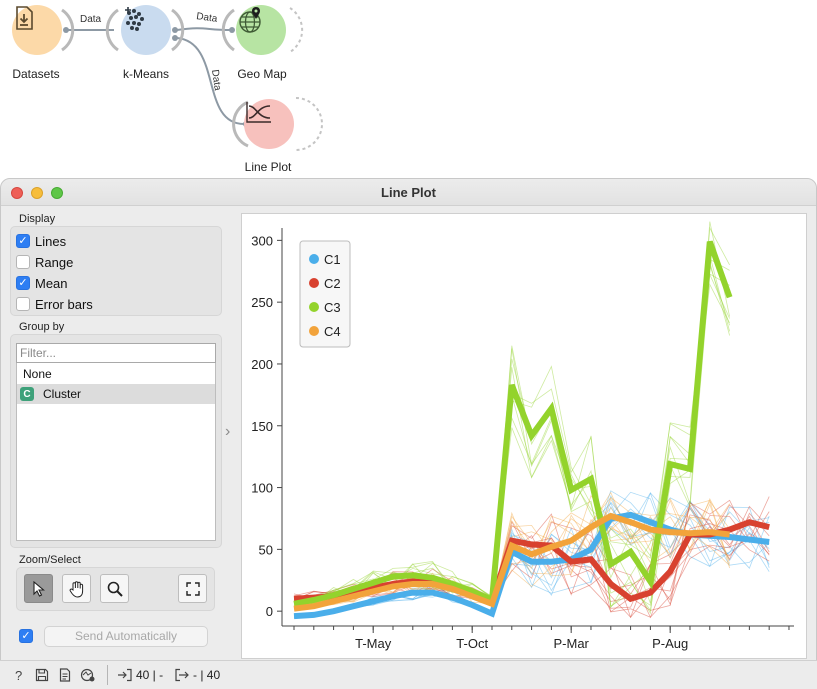  I want to click on kmeans-node, so click(146, 30).